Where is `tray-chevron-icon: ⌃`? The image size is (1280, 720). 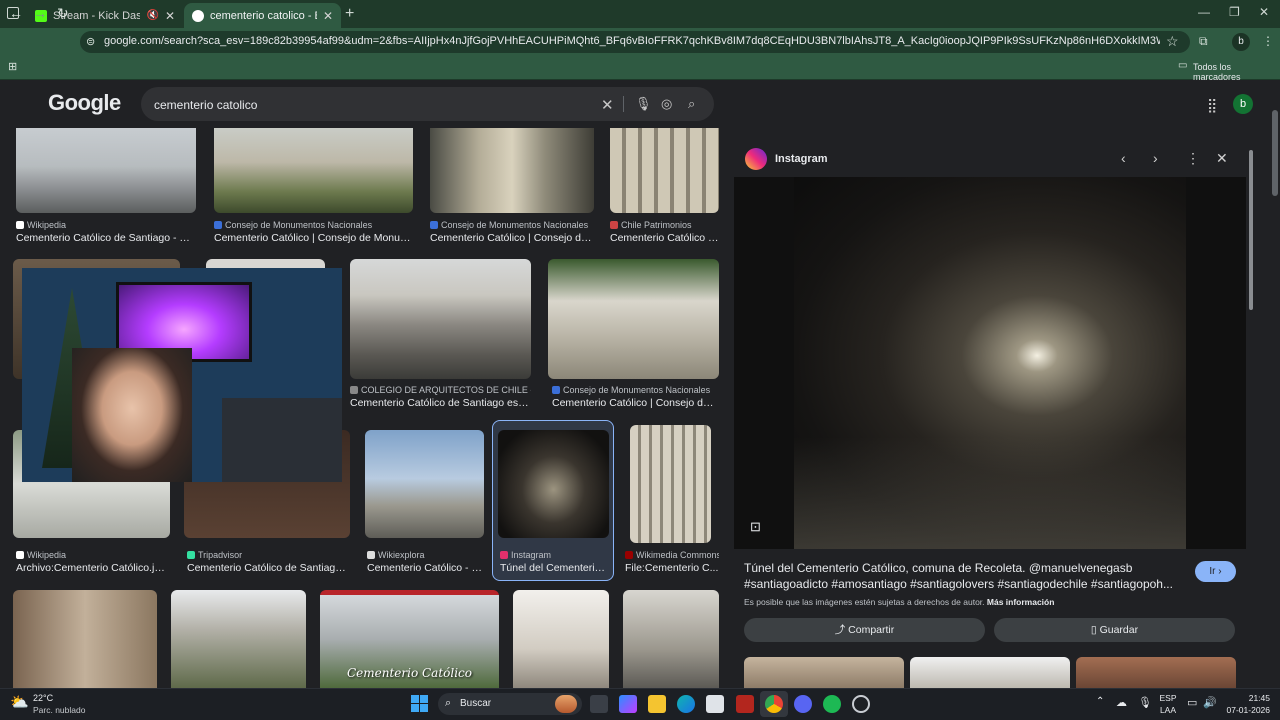
tray-chevron-icon: ⌃ is located at coordinates (1100, 701).